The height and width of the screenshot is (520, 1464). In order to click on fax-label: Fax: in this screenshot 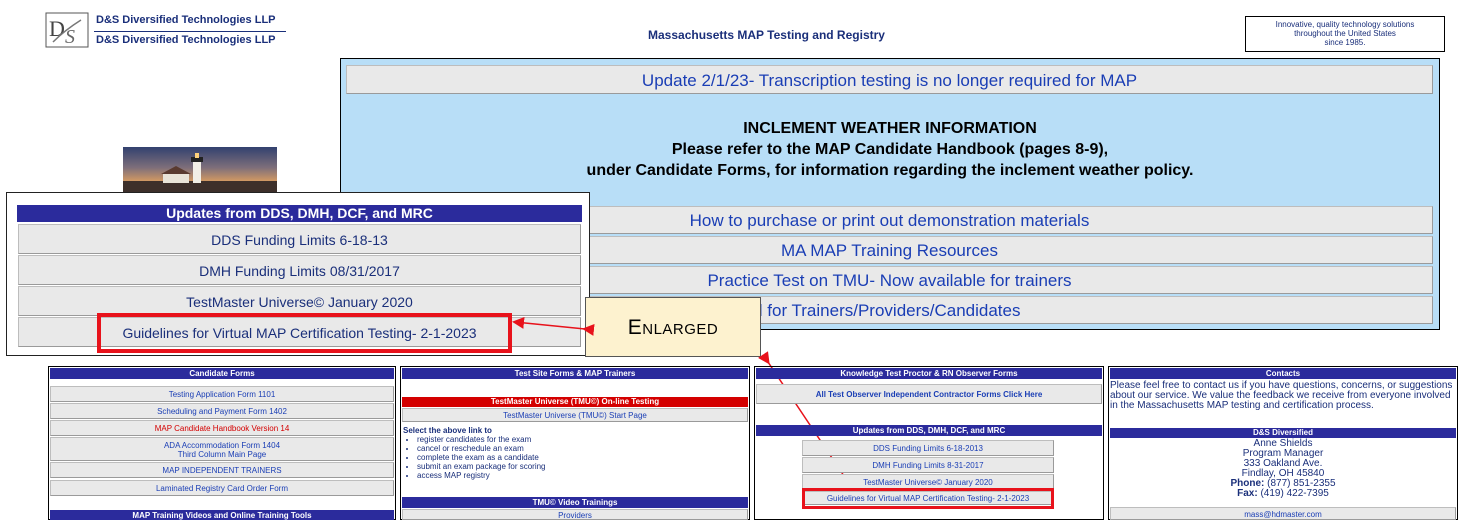, I will do `click(1247, 493)`.